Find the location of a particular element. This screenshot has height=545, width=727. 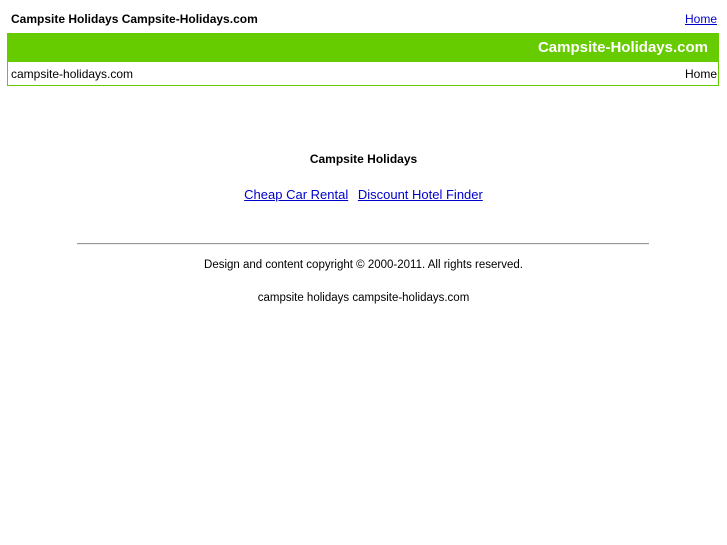

brand-title: Campsite-Holidays.com is located at coordinates (622, 47).